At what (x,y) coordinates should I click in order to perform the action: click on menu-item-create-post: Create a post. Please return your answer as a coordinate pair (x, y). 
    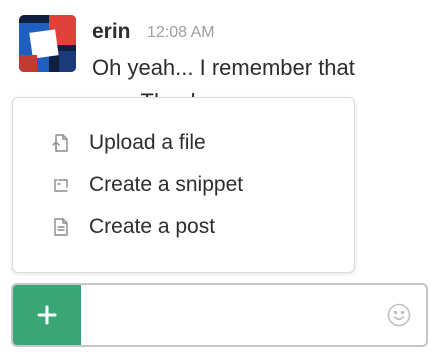
    Looking at the image, I should click on (132, 227).